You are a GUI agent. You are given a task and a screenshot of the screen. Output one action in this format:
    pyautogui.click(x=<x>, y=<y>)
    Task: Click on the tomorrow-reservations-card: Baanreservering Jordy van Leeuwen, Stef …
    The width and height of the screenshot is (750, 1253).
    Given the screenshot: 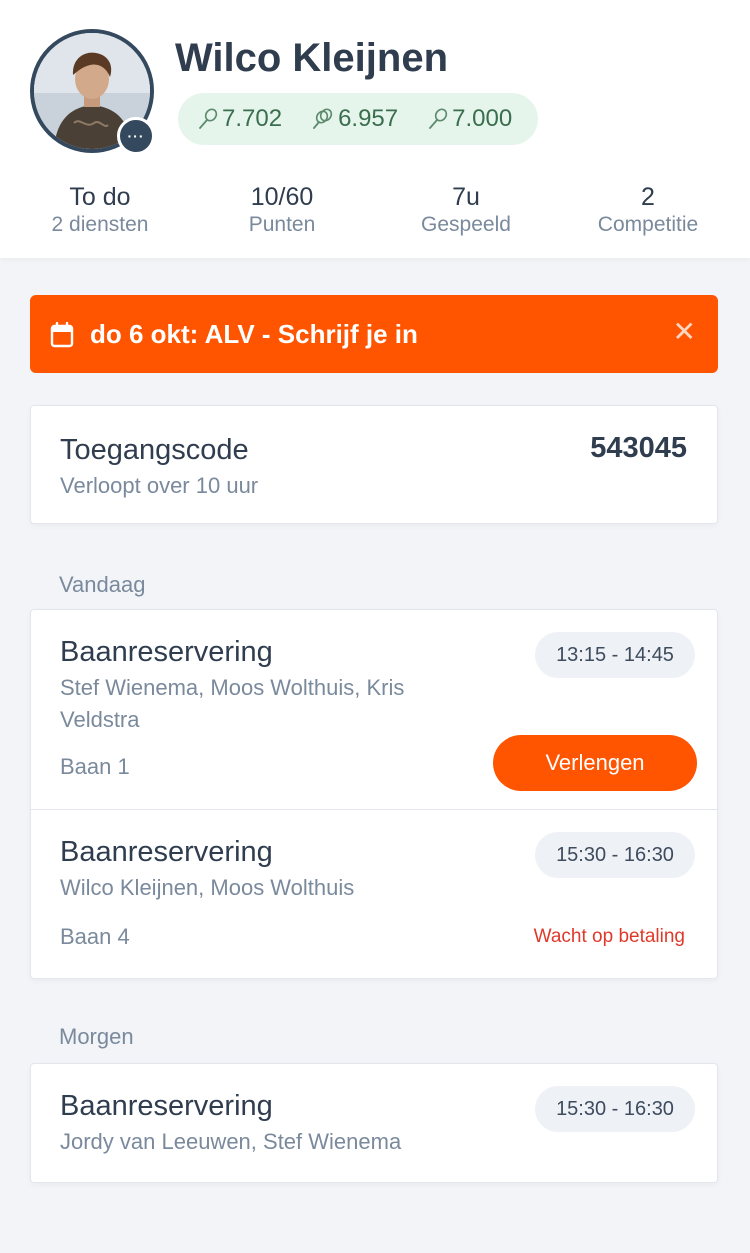 What is the action you would take?
    pyautogui.click(x=374, y=1123)
    